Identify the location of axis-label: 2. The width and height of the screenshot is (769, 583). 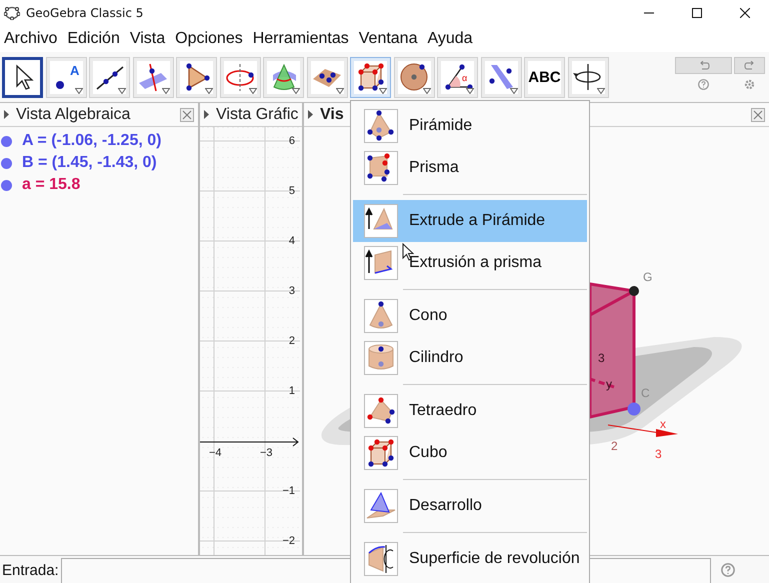
(614, 446).